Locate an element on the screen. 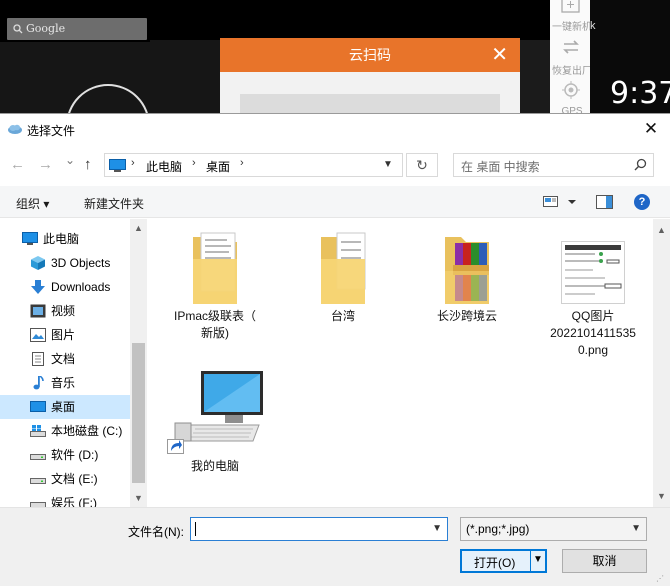 Image resolution: width=670 pixels, height=586 pixels. sidebar-item-label: 娱乐 (F:) is located at coordinates (74, 501).